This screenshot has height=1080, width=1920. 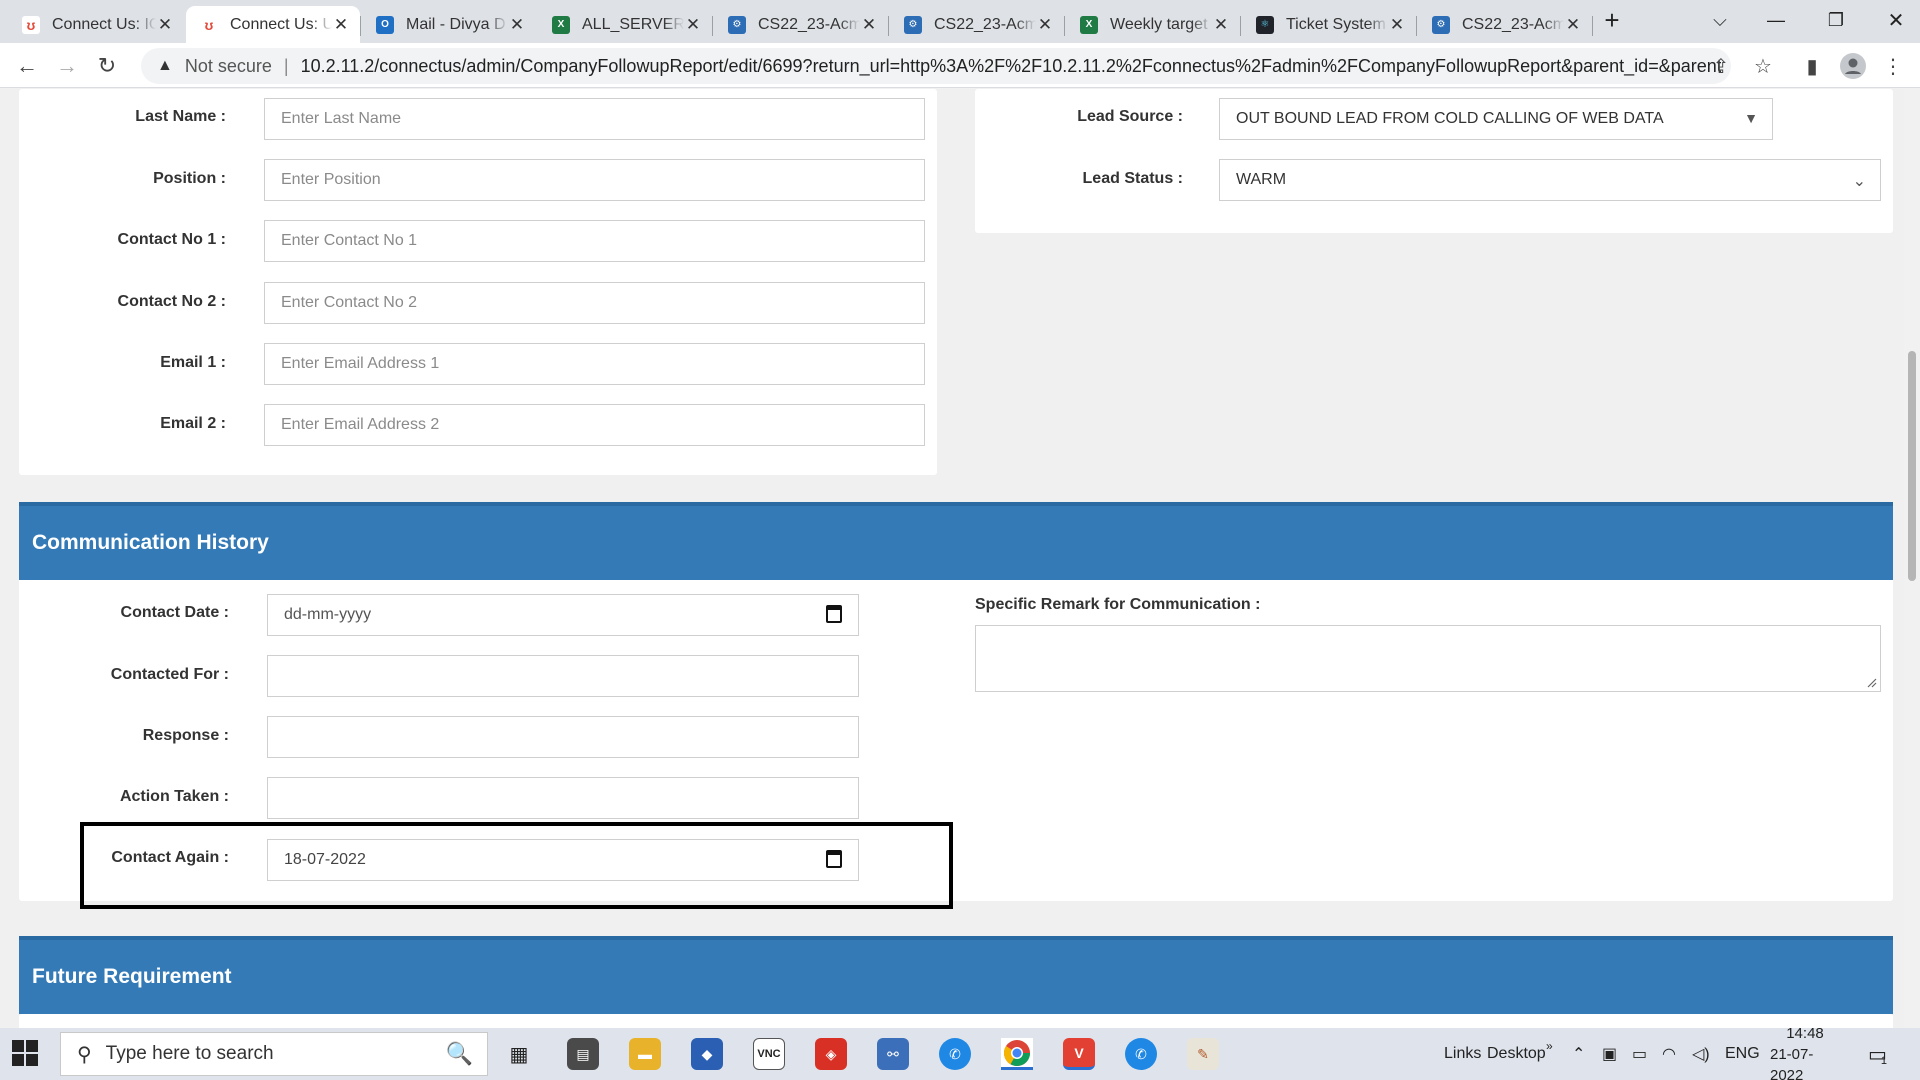 What do you see at coordinates (360, 363) in the screenshot?
I see `placeholder-text: Enter Email Address 1` at bounding box center [360, 363].